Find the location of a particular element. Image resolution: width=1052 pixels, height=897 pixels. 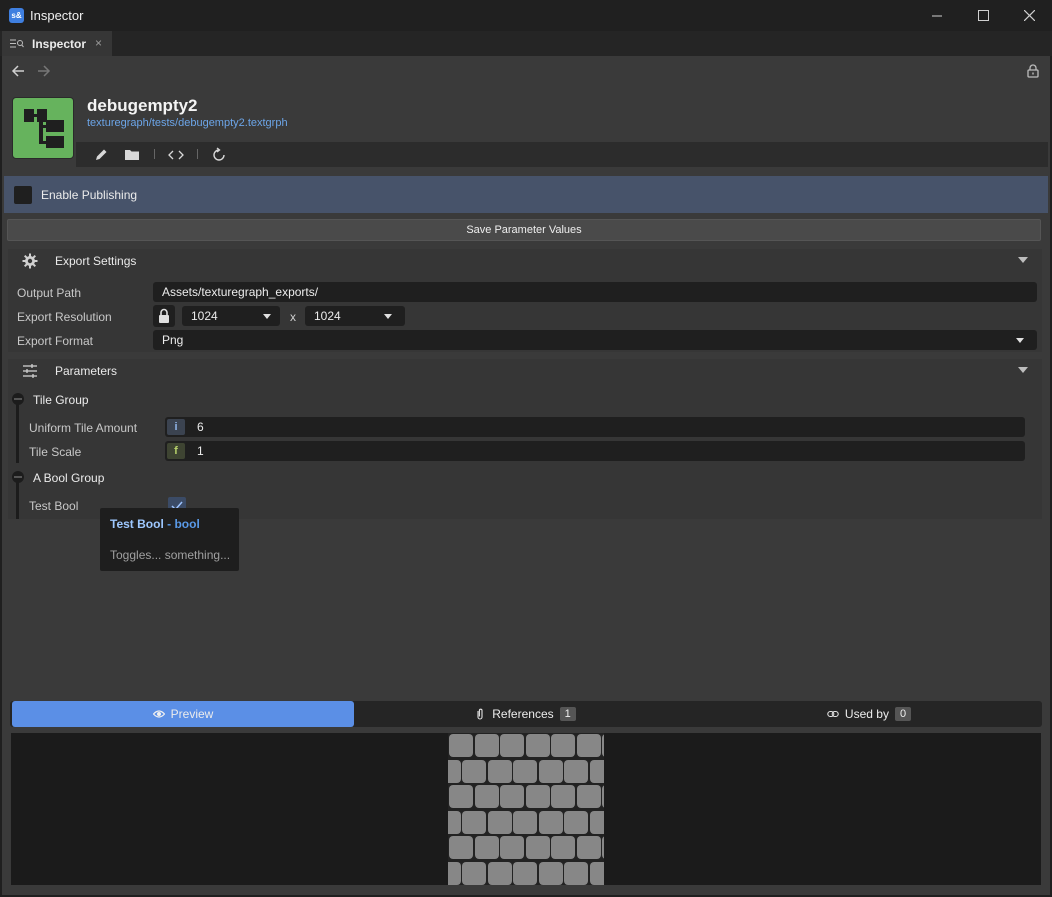

used-by-count-badge: 0 is located at coordinates (903, 714).